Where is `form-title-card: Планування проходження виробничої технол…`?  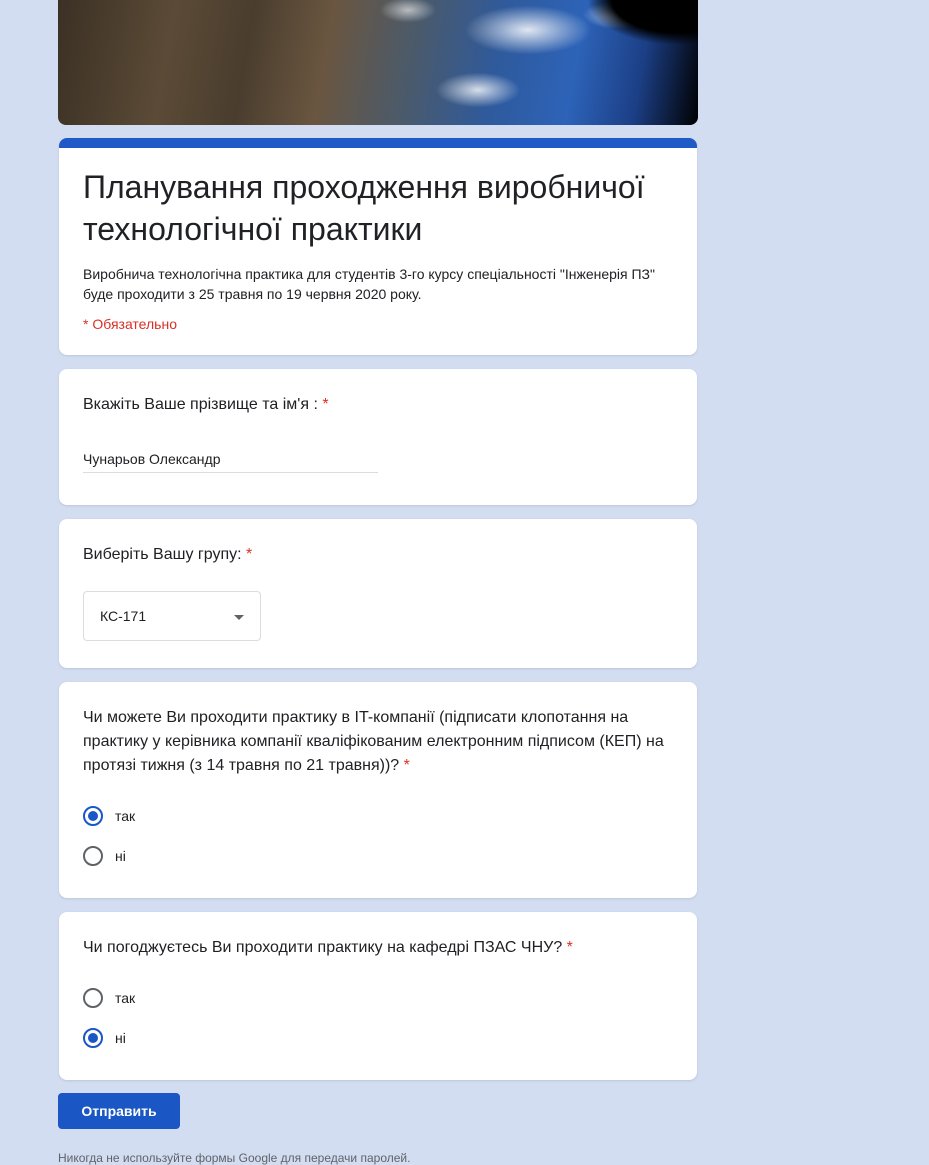
form-title-card: Планування проходження виробничої технол… is located at coordinates (378, 246).